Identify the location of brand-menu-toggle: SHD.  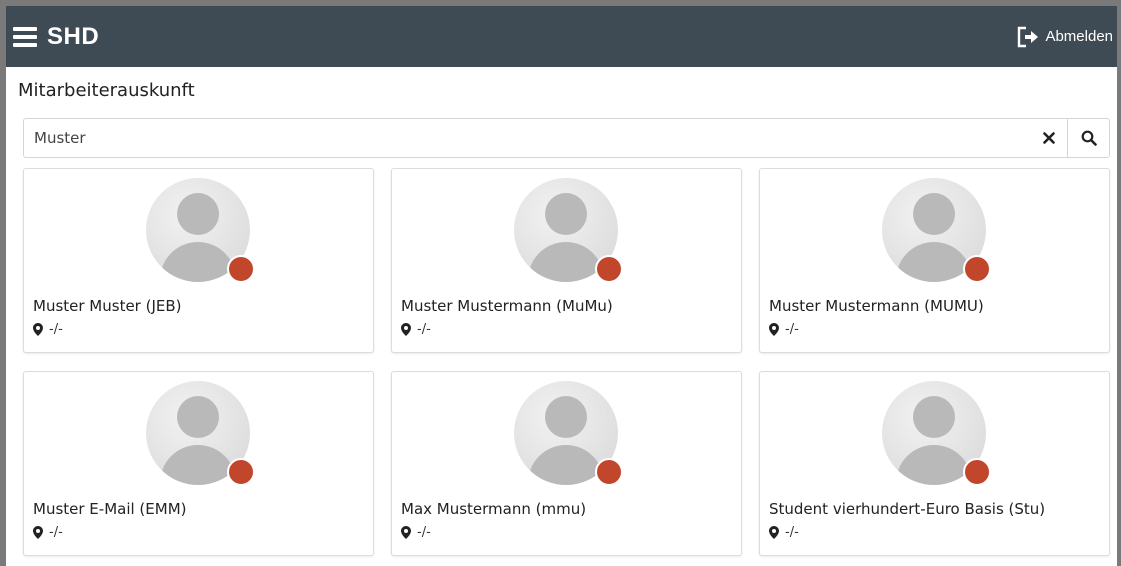
(56, 37).